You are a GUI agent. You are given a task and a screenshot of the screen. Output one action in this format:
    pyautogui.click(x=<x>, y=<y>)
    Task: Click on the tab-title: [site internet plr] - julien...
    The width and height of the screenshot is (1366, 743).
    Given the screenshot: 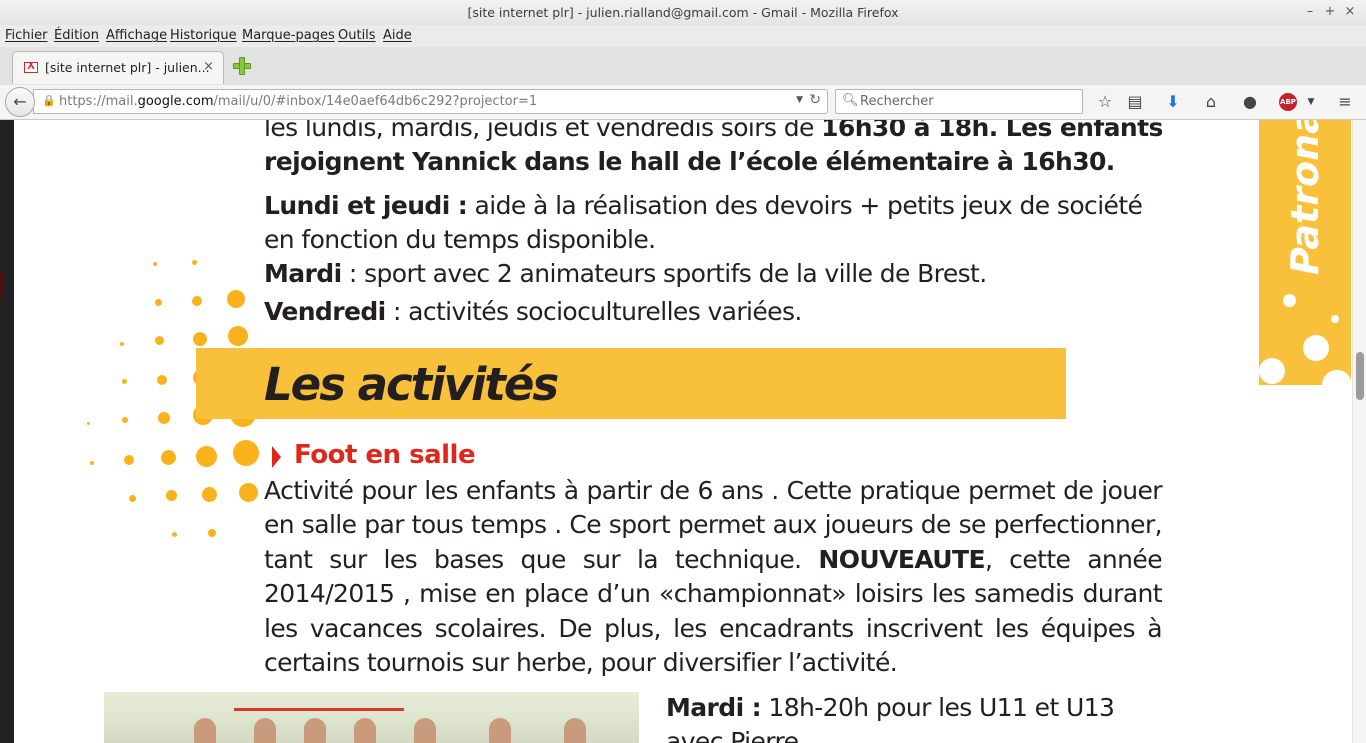 What is the action you would take?
    pyautogui.click(x=127, y=67)
    